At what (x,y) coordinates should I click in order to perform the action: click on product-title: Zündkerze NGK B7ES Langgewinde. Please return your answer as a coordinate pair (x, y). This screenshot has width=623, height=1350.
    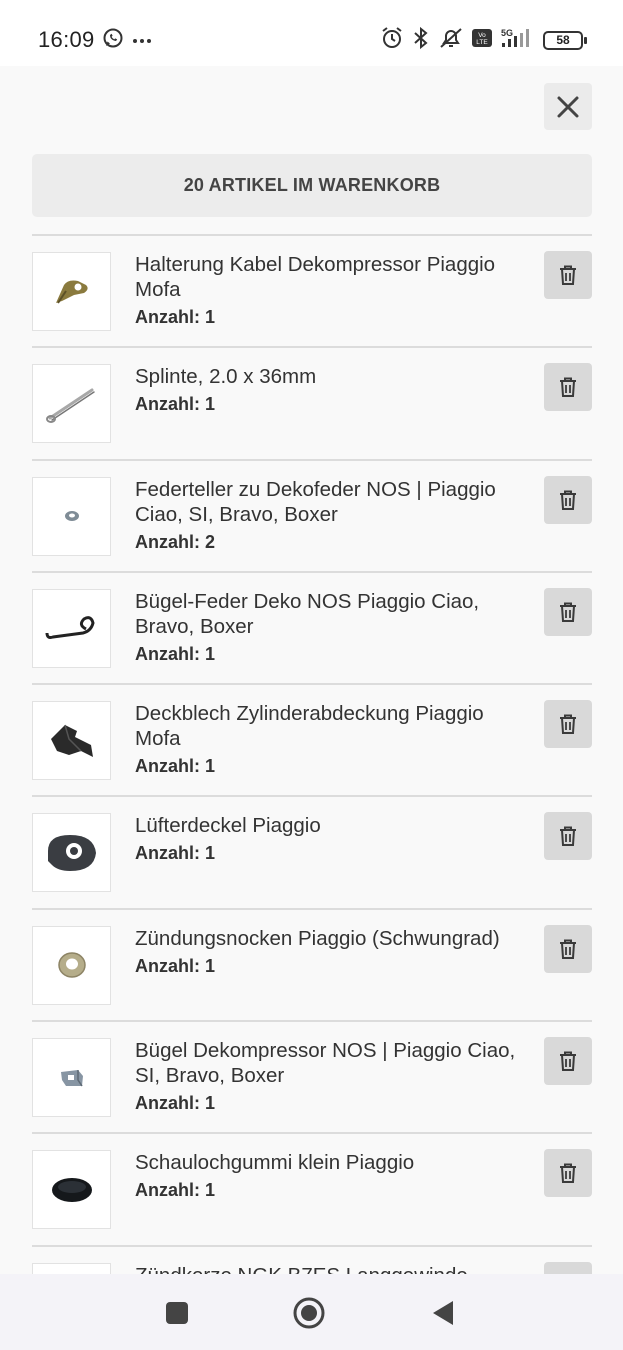
    Looking at the image, I should click on (301, 1269).